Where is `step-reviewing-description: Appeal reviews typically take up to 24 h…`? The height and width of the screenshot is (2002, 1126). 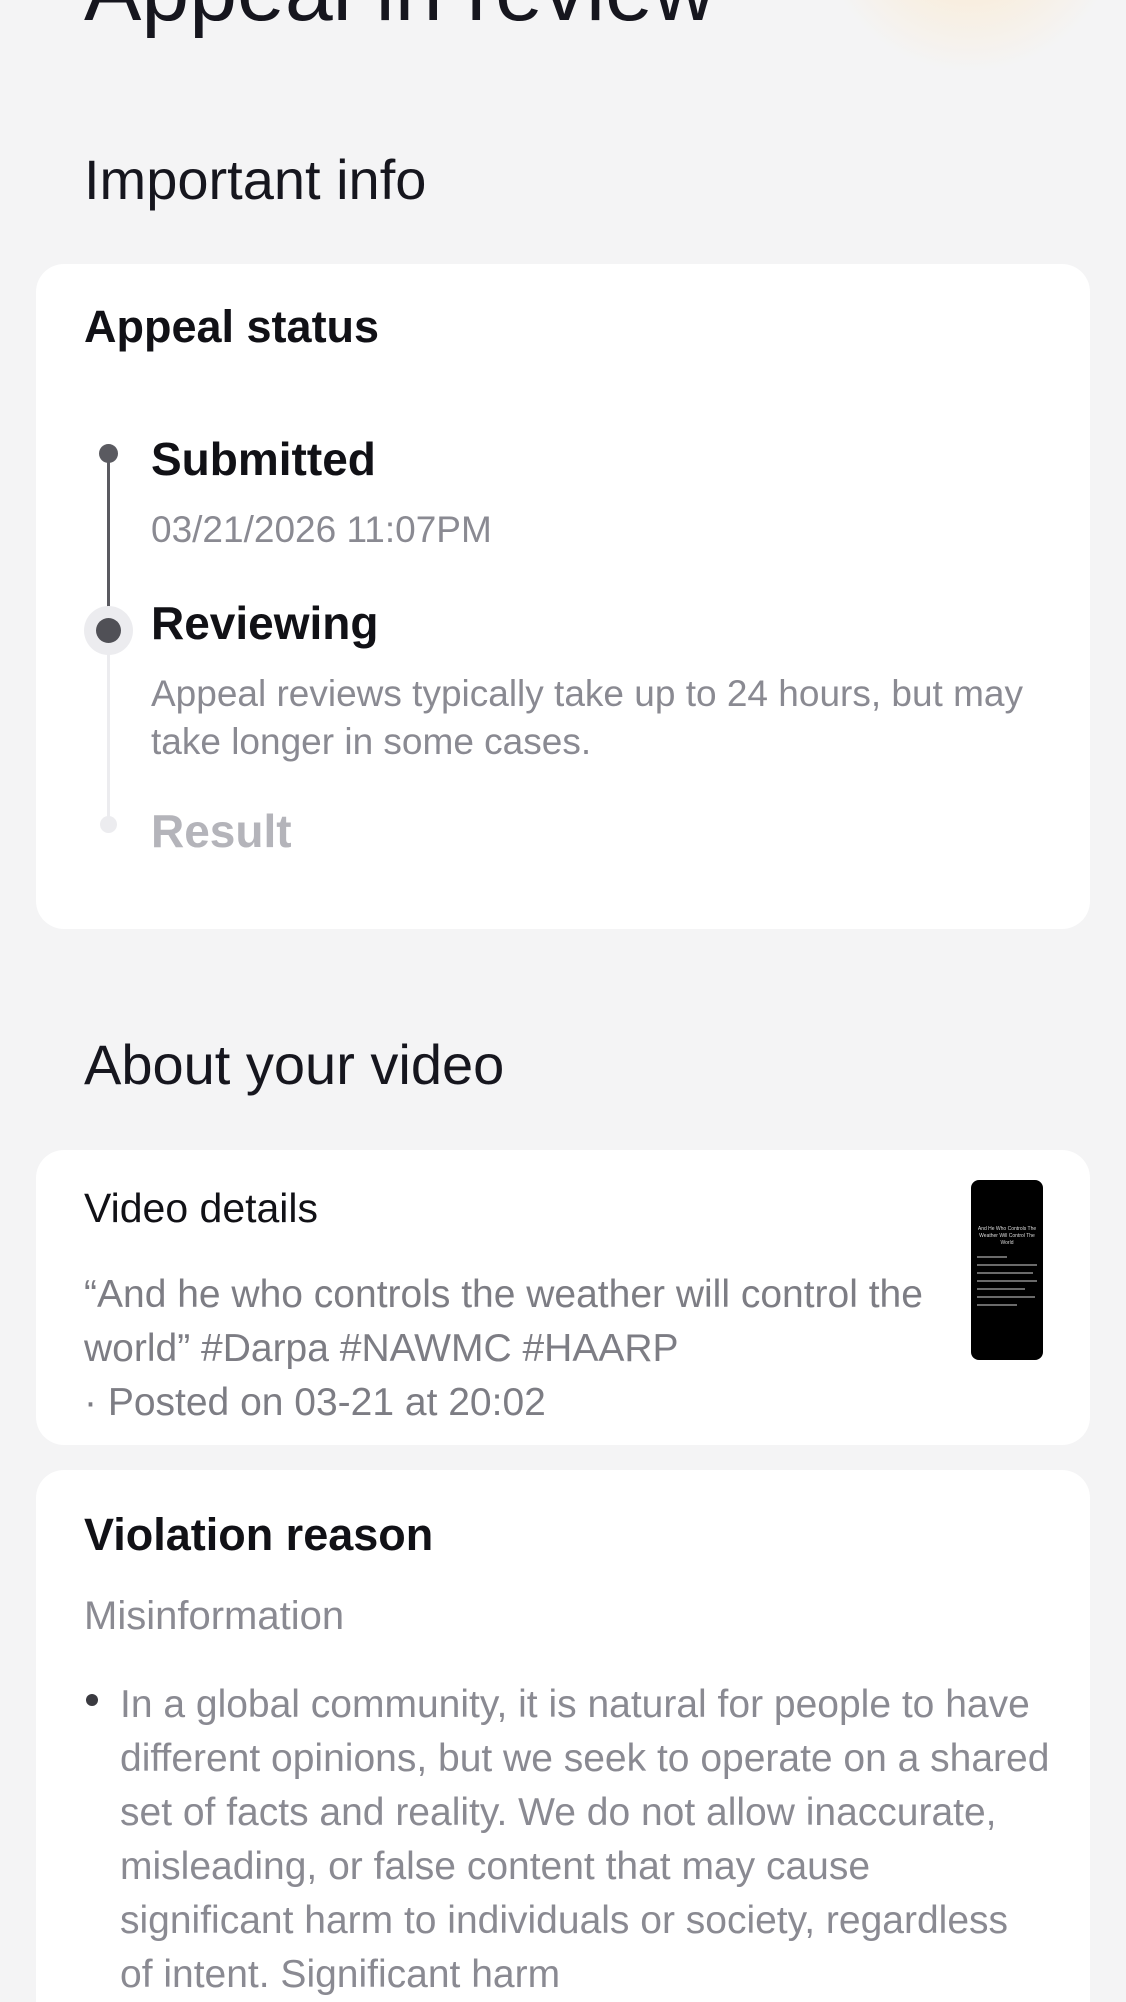 step-reviewing-description: Appeal reviews typically take up to 24 h… is located at coordinates (587, 717).